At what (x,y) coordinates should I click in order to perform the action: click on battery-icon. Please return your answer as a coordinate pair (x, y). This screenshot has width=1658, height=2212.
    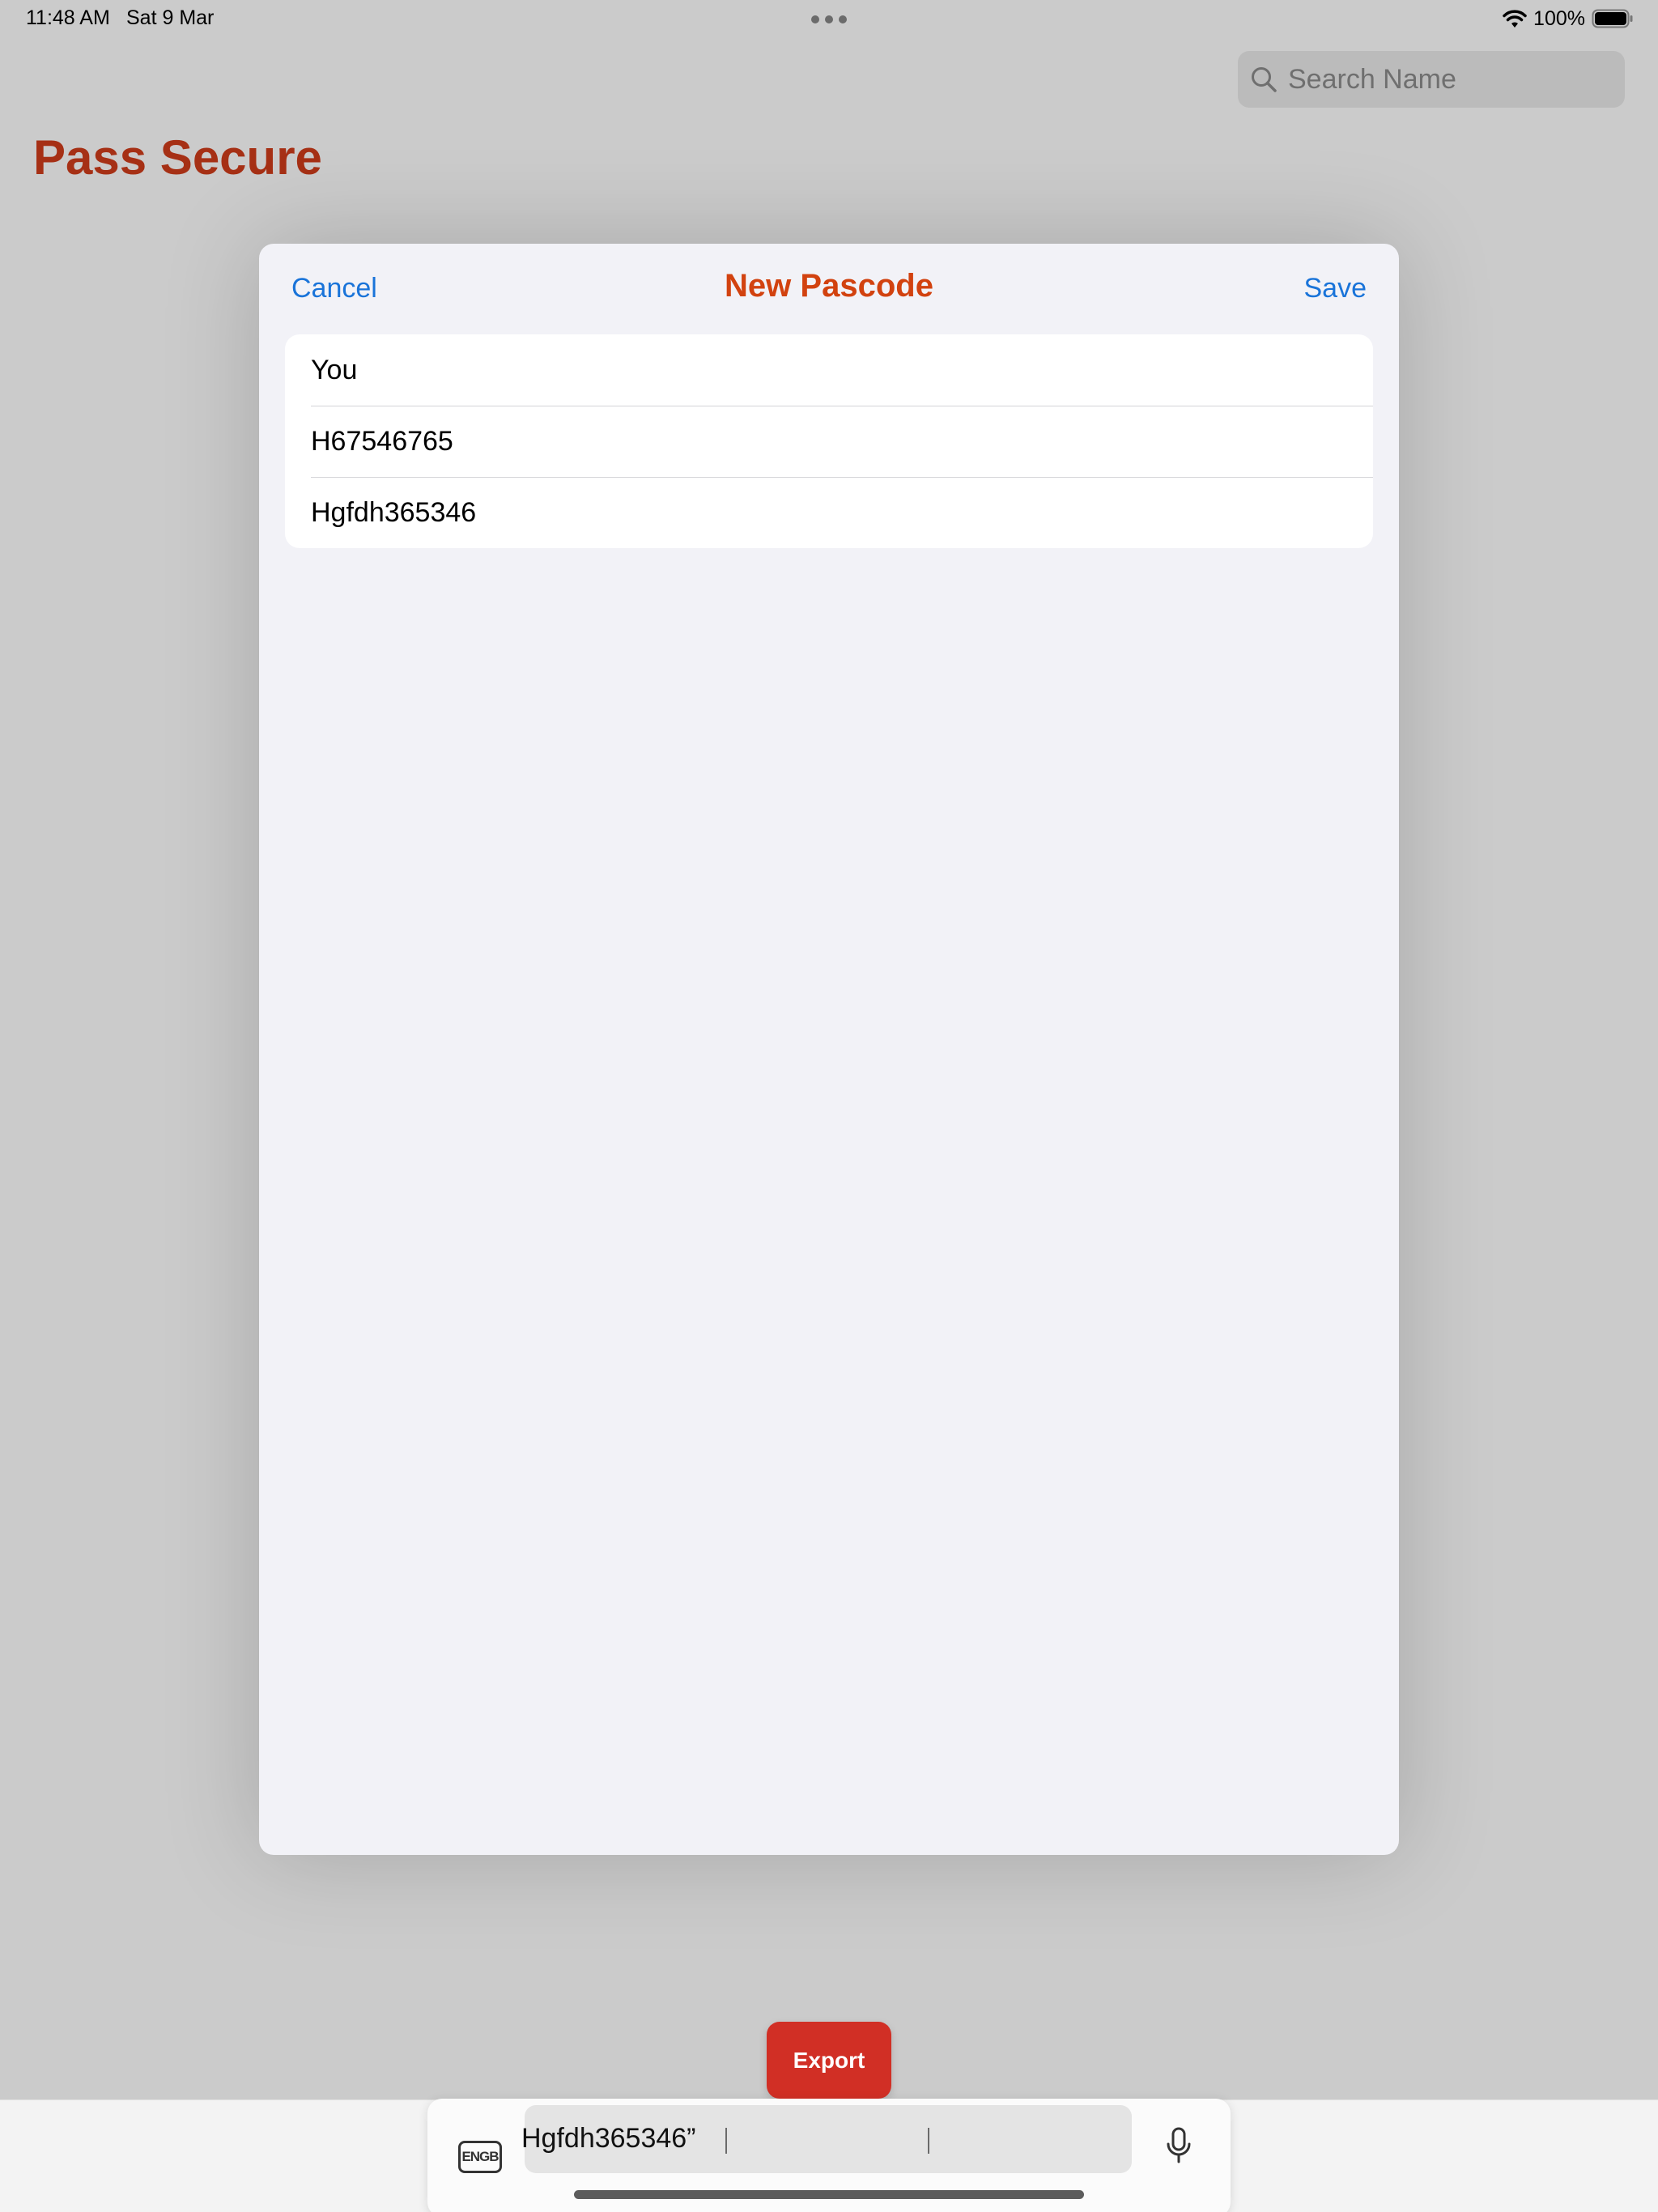
    Looking at the image, I should click on (1612, 19).